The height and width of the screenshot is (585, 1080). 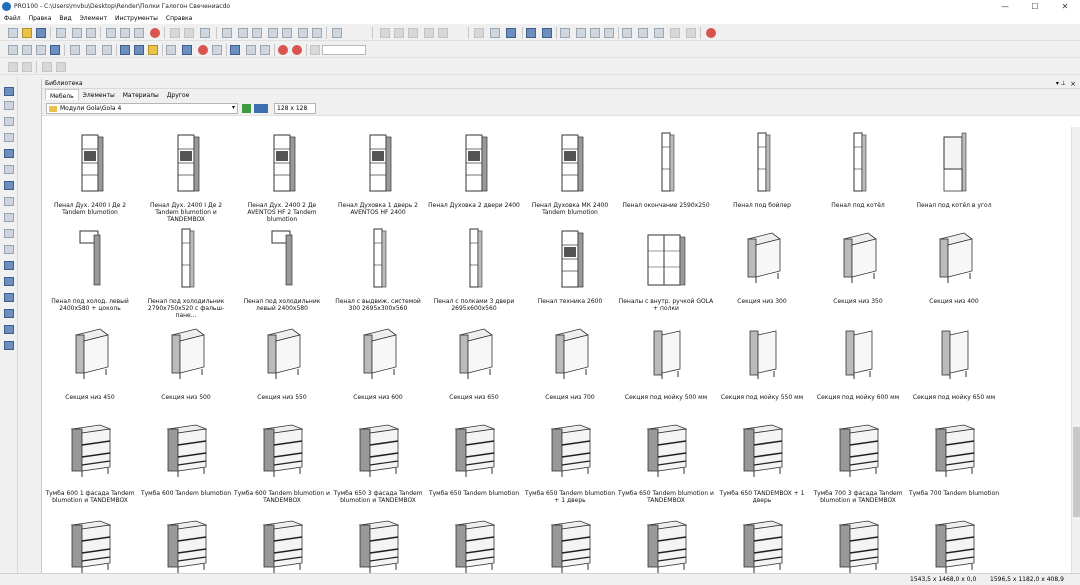 I want to click on library-item: Пенал Духовка 1 дверь 2 AVENTOS HF 2400, so click(x=378, y=174).